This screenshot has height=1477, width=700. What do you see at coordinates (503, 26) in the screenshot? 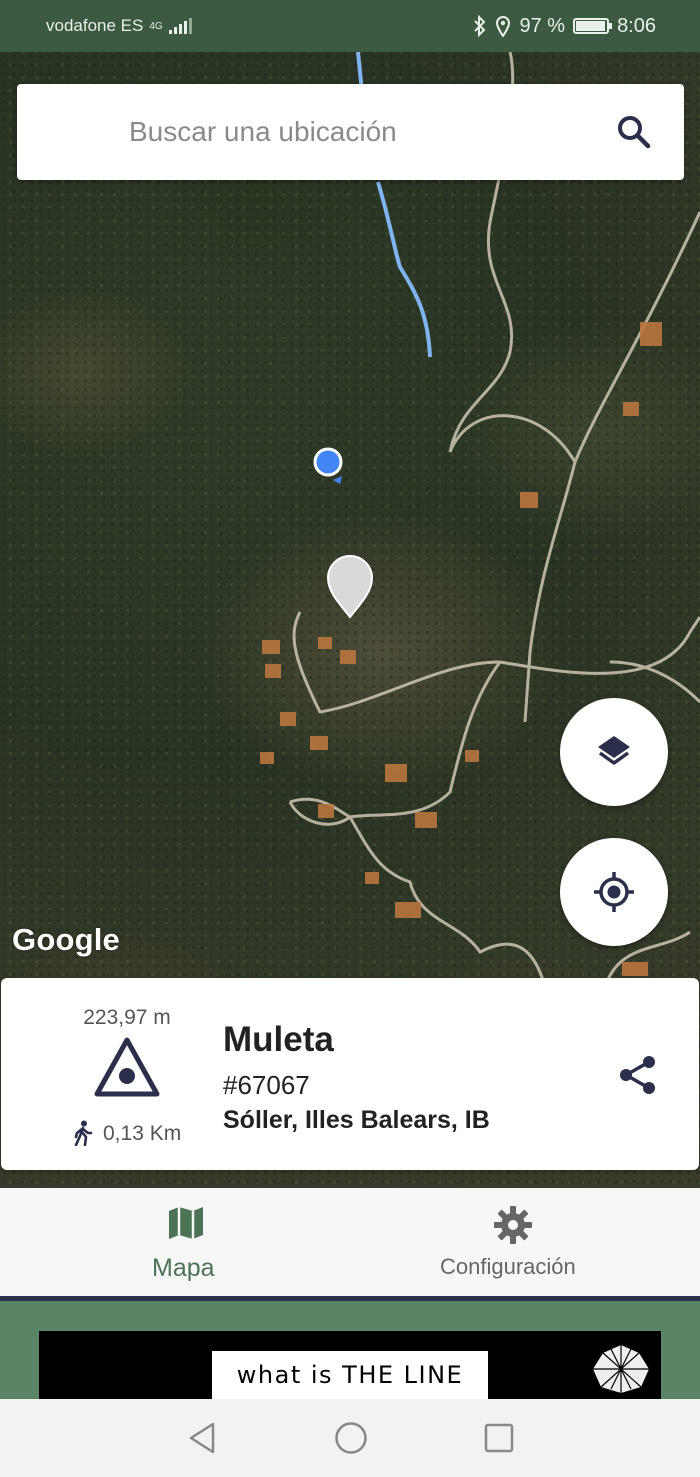
I see `location-icon` at bounding box center [503, 26].